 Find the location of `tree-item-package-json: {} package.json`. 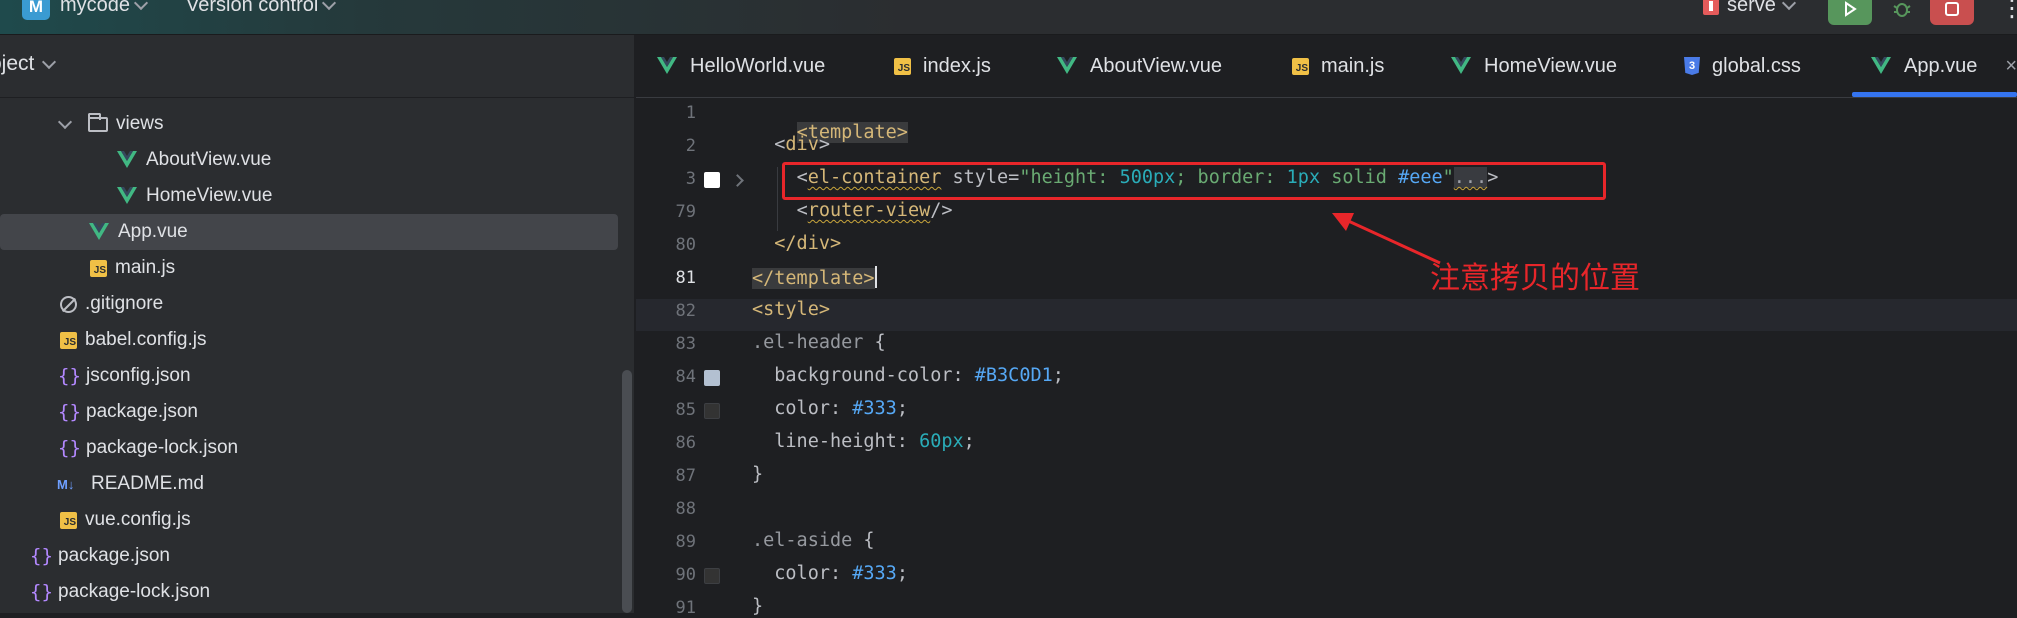

tree-item-package-json: {} package.json is located at coordinates (128, 412).